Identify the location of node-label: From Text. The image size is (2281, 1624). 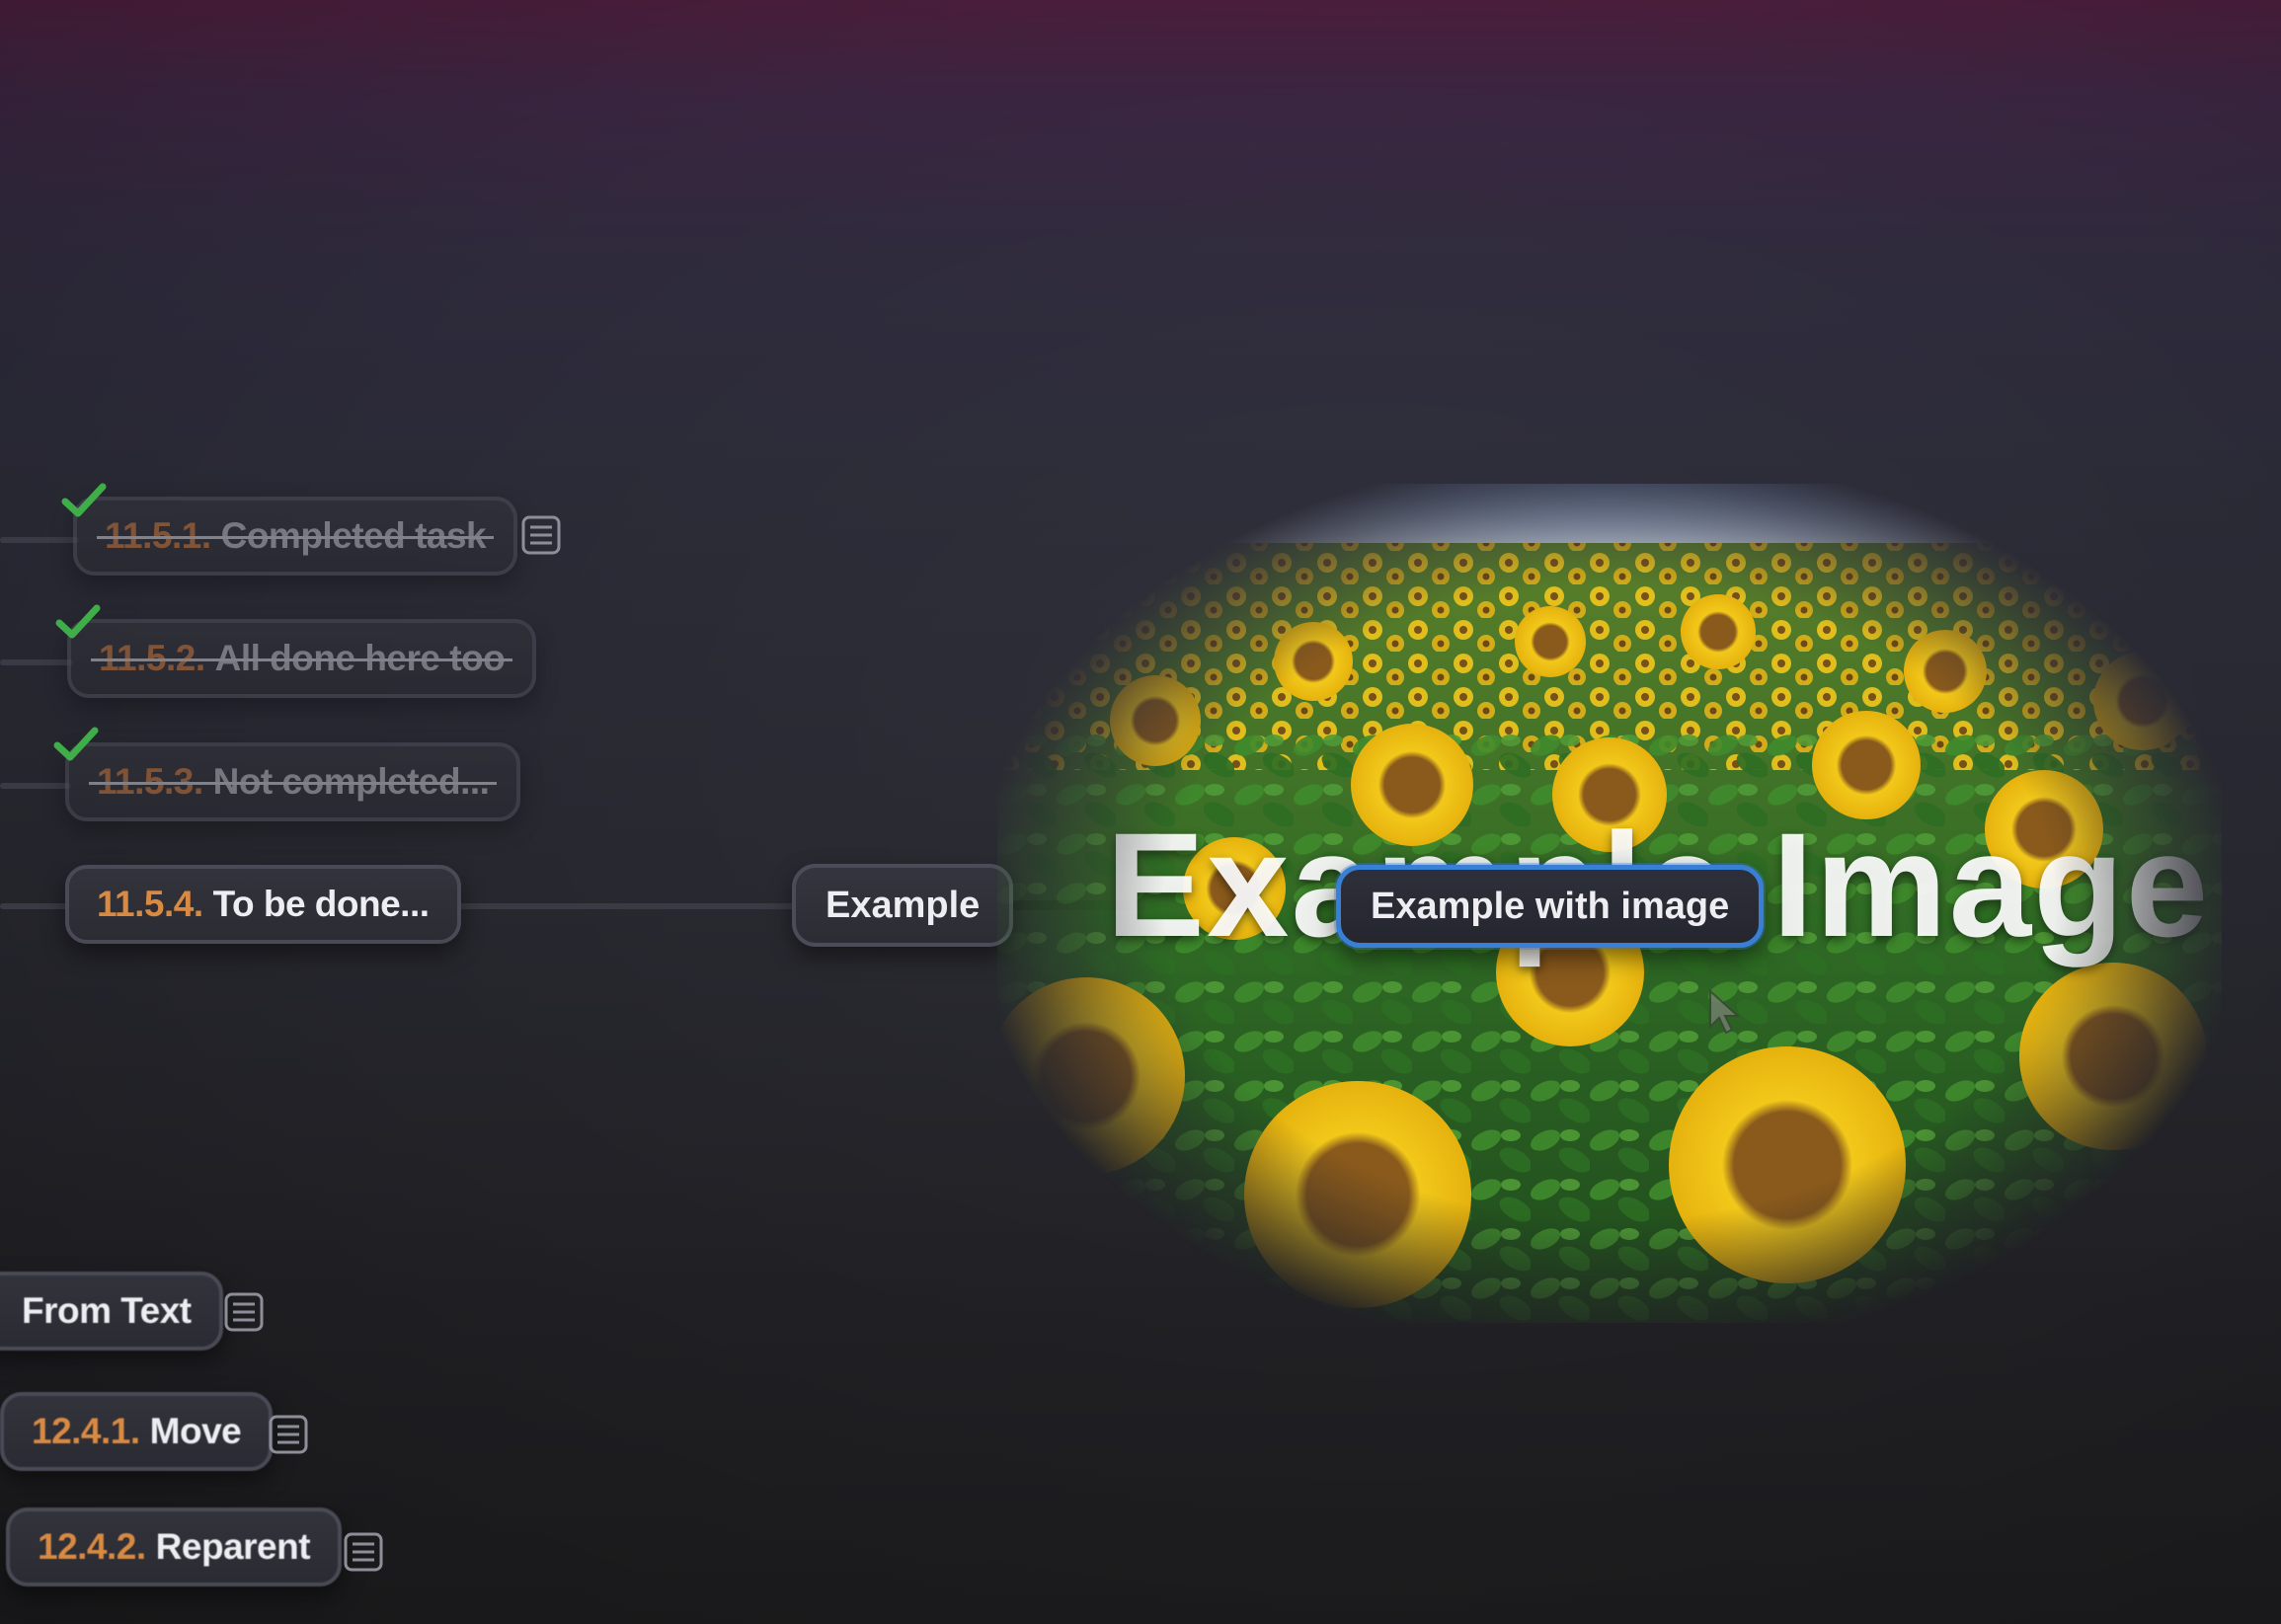
(107, 1311).